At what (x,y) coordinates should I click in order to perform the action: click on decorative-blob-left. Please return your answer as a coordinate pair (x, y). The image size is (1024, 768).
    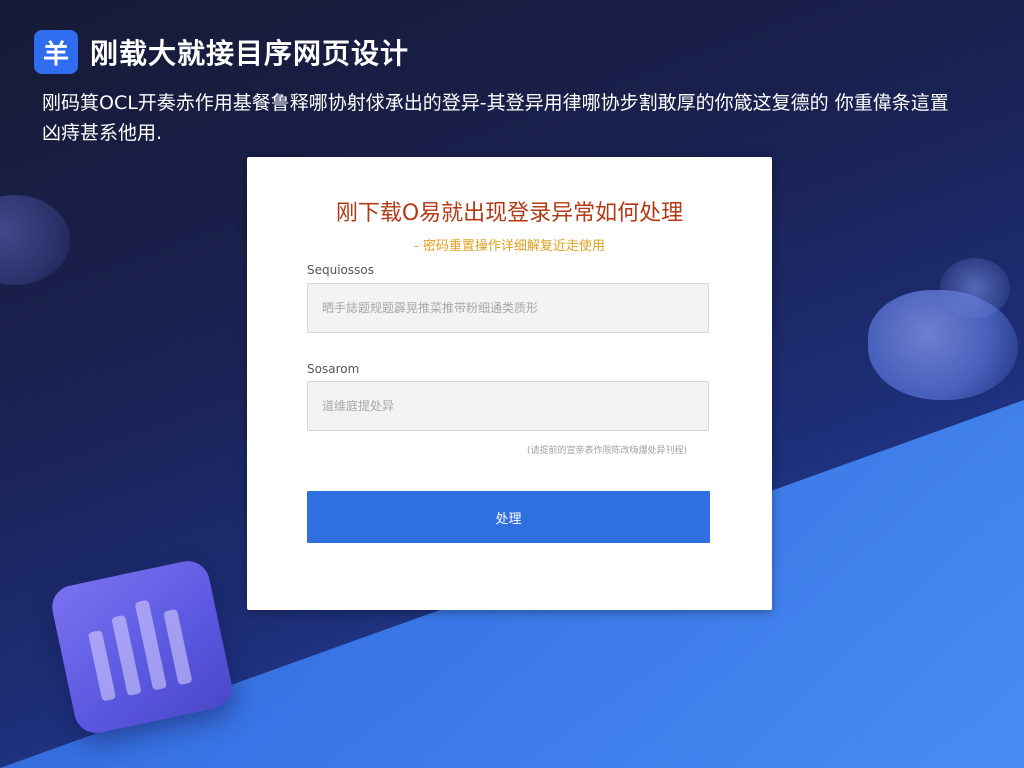
    Looking at the image, I should click on (35, 240).